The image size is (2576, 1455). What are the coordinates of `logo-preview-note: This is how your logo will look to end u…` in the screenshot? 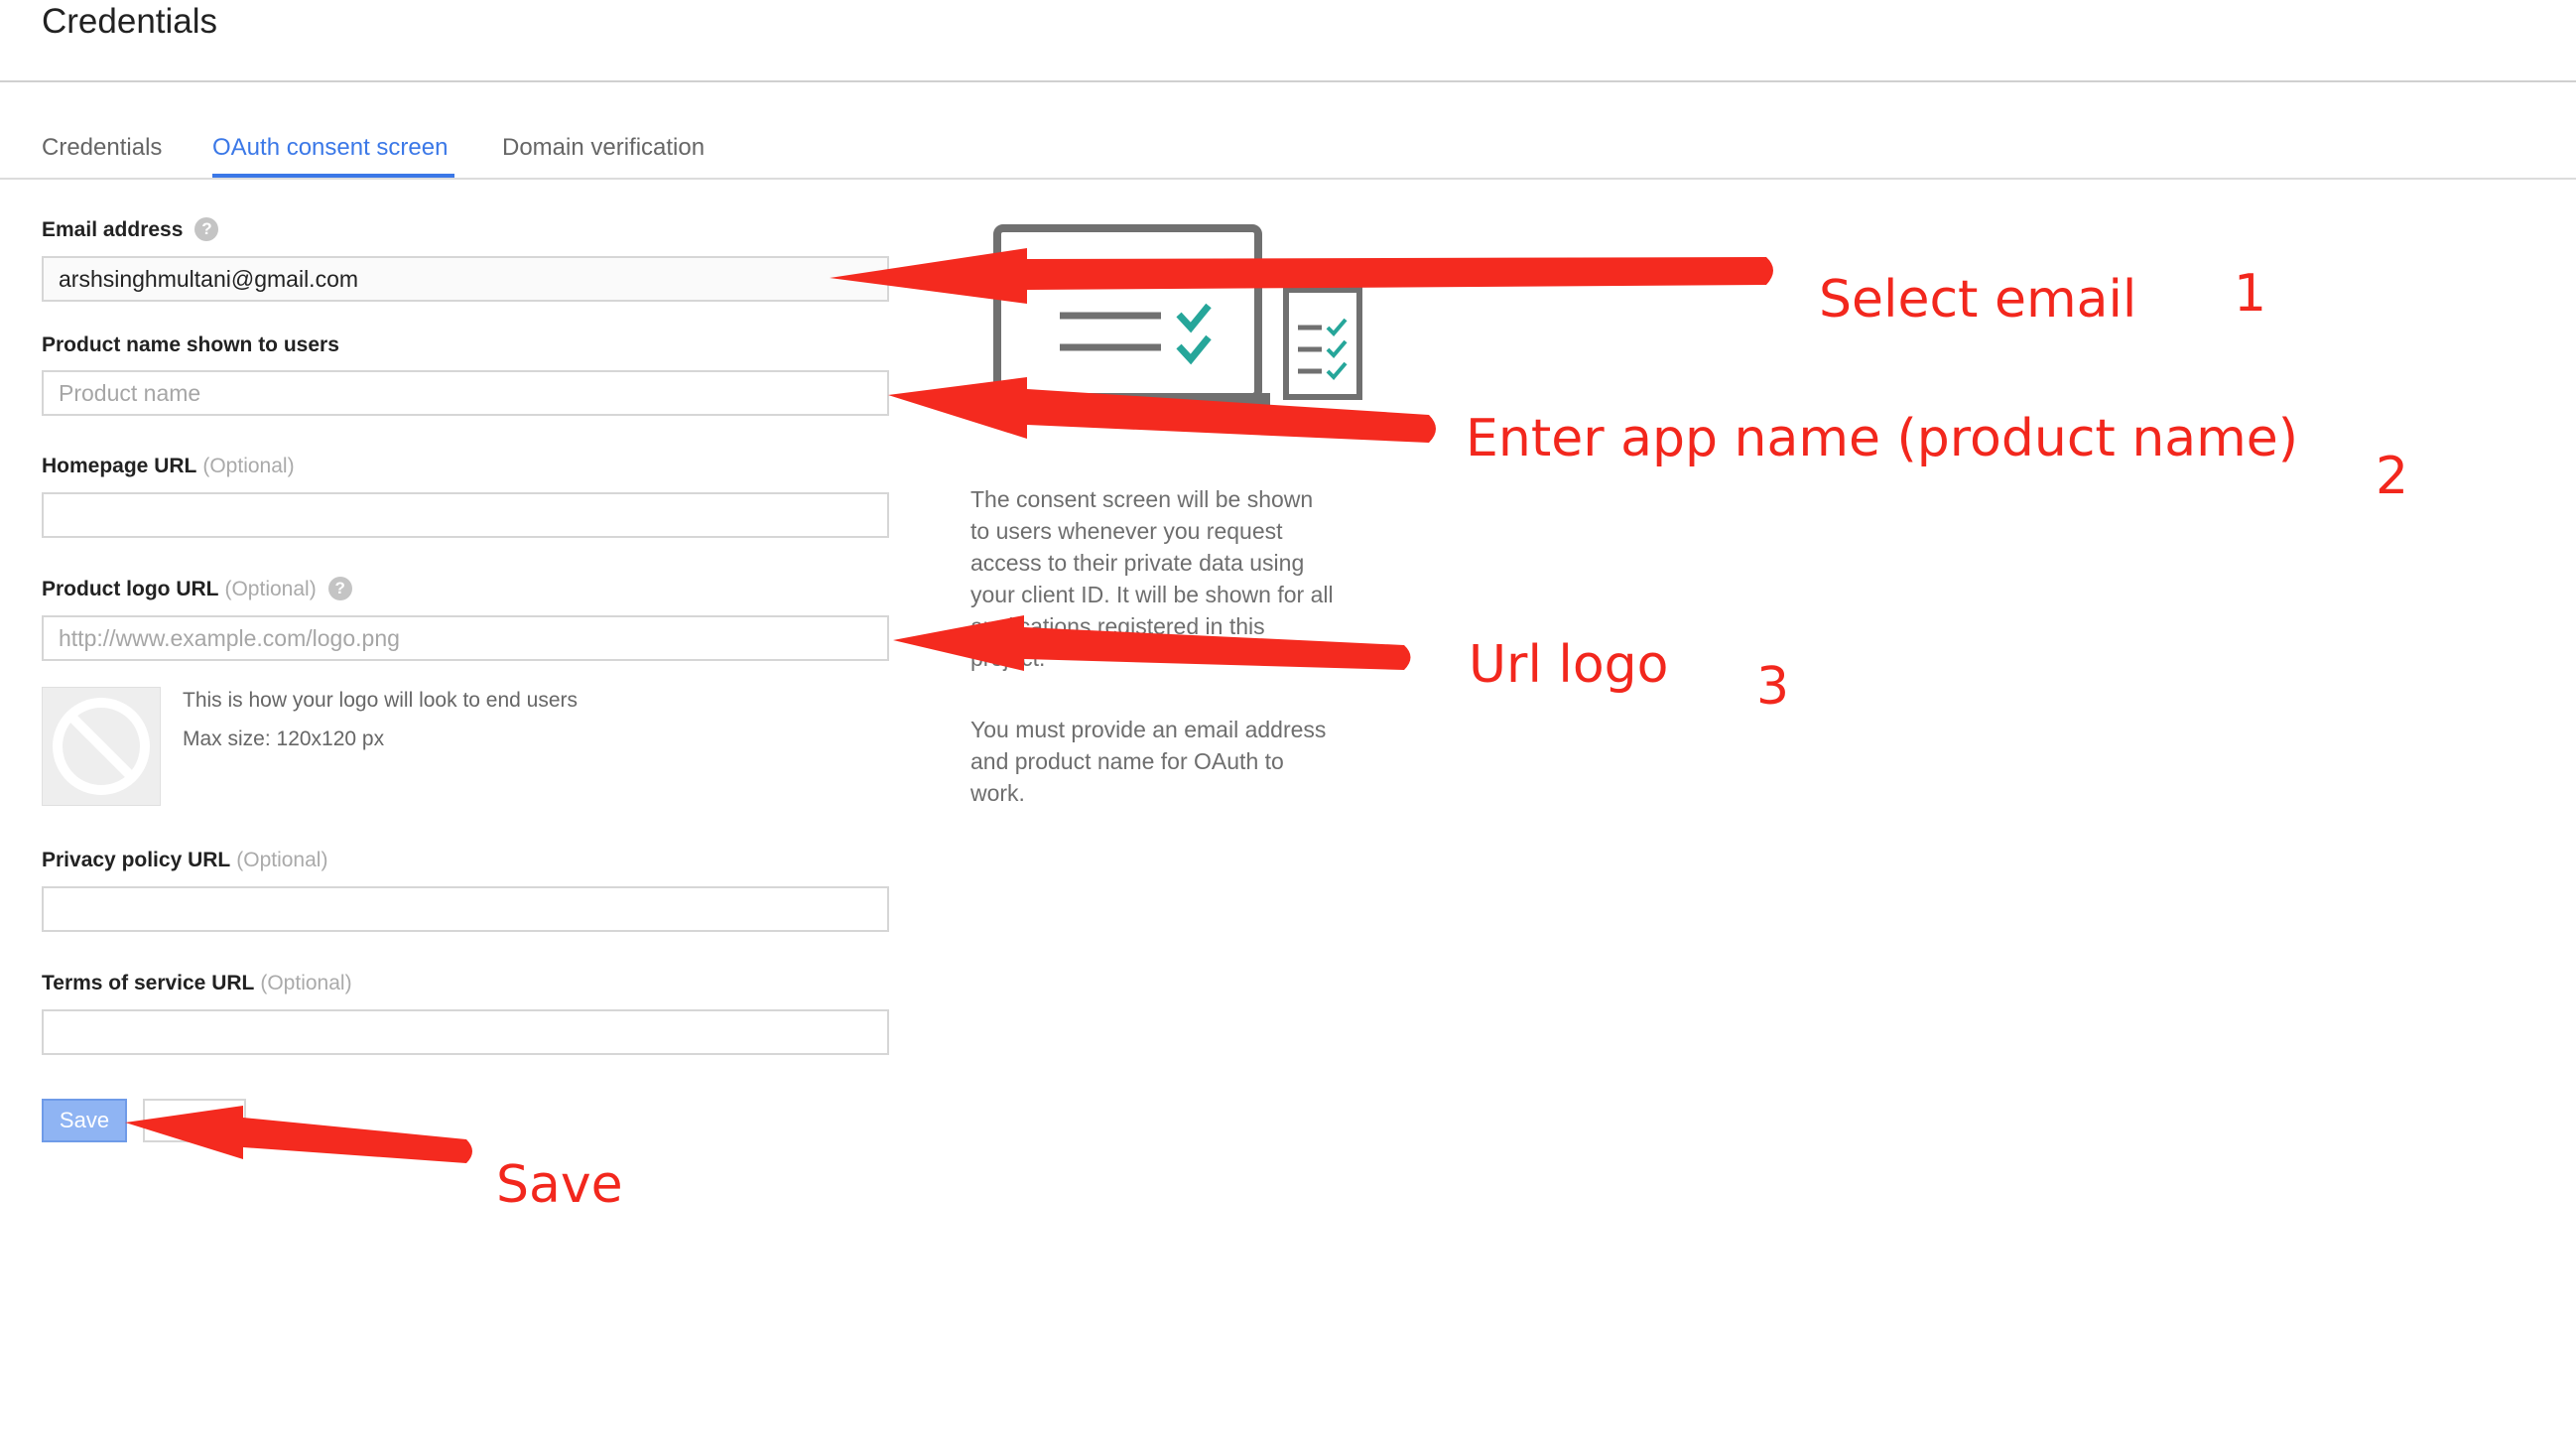 It's located at (381, 700).